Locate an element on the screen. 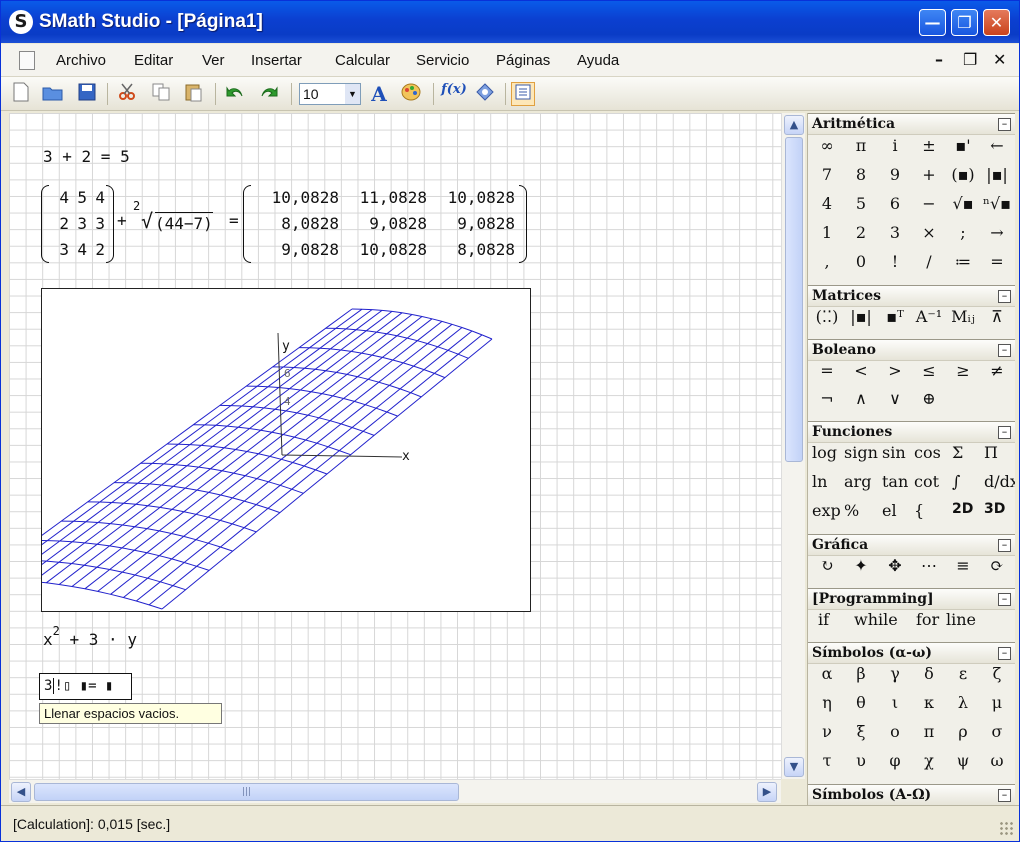 This screenshot has height=842, width=1020. aritmetica-symbol-button: 8 is located at coordinates (861, 179).